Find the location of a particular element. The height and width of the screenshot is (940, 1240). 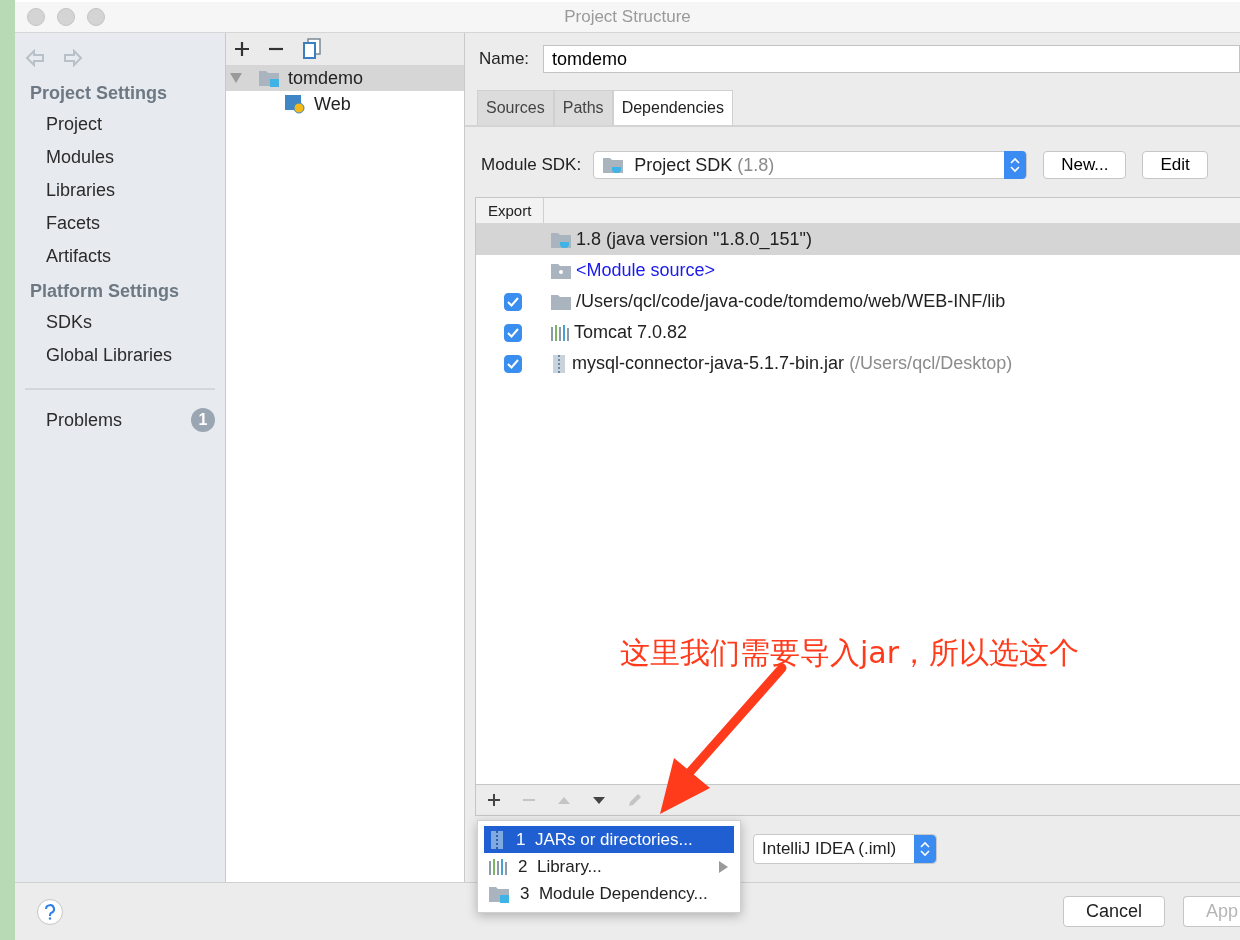

sidebar-item: Artifacts is located at coordinates (120, 256).